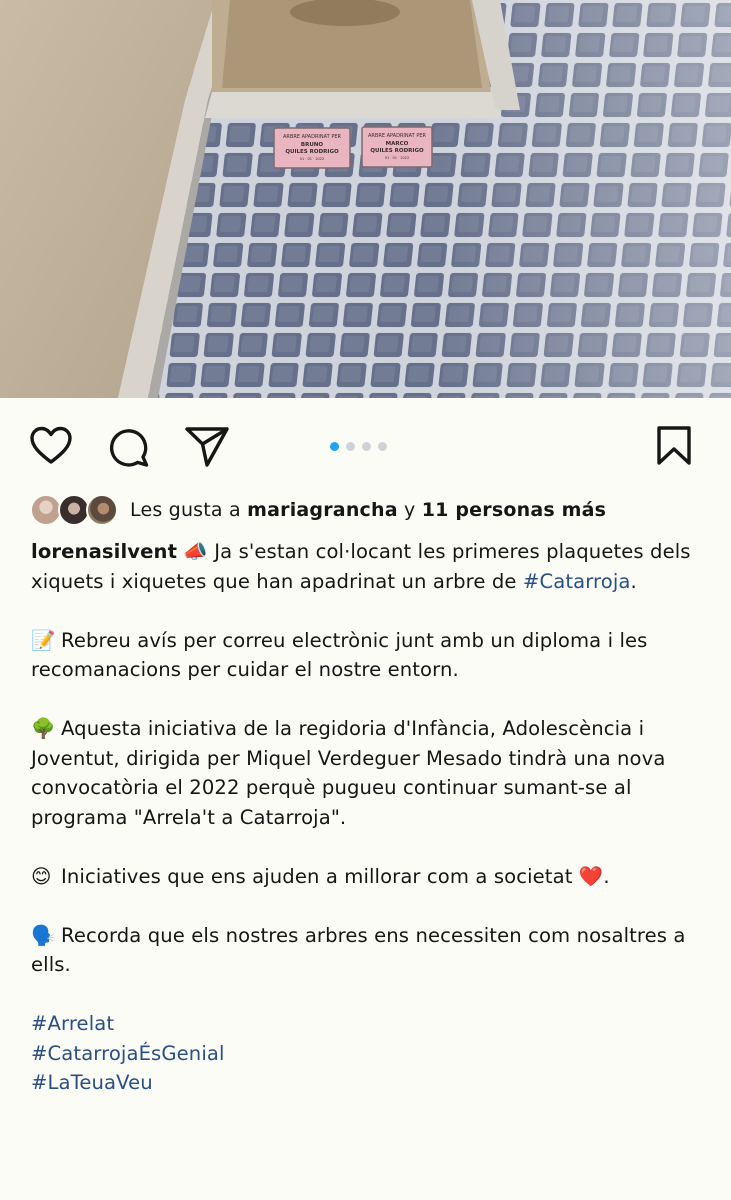  I want to click on post-action-bar, so click(365, 446).